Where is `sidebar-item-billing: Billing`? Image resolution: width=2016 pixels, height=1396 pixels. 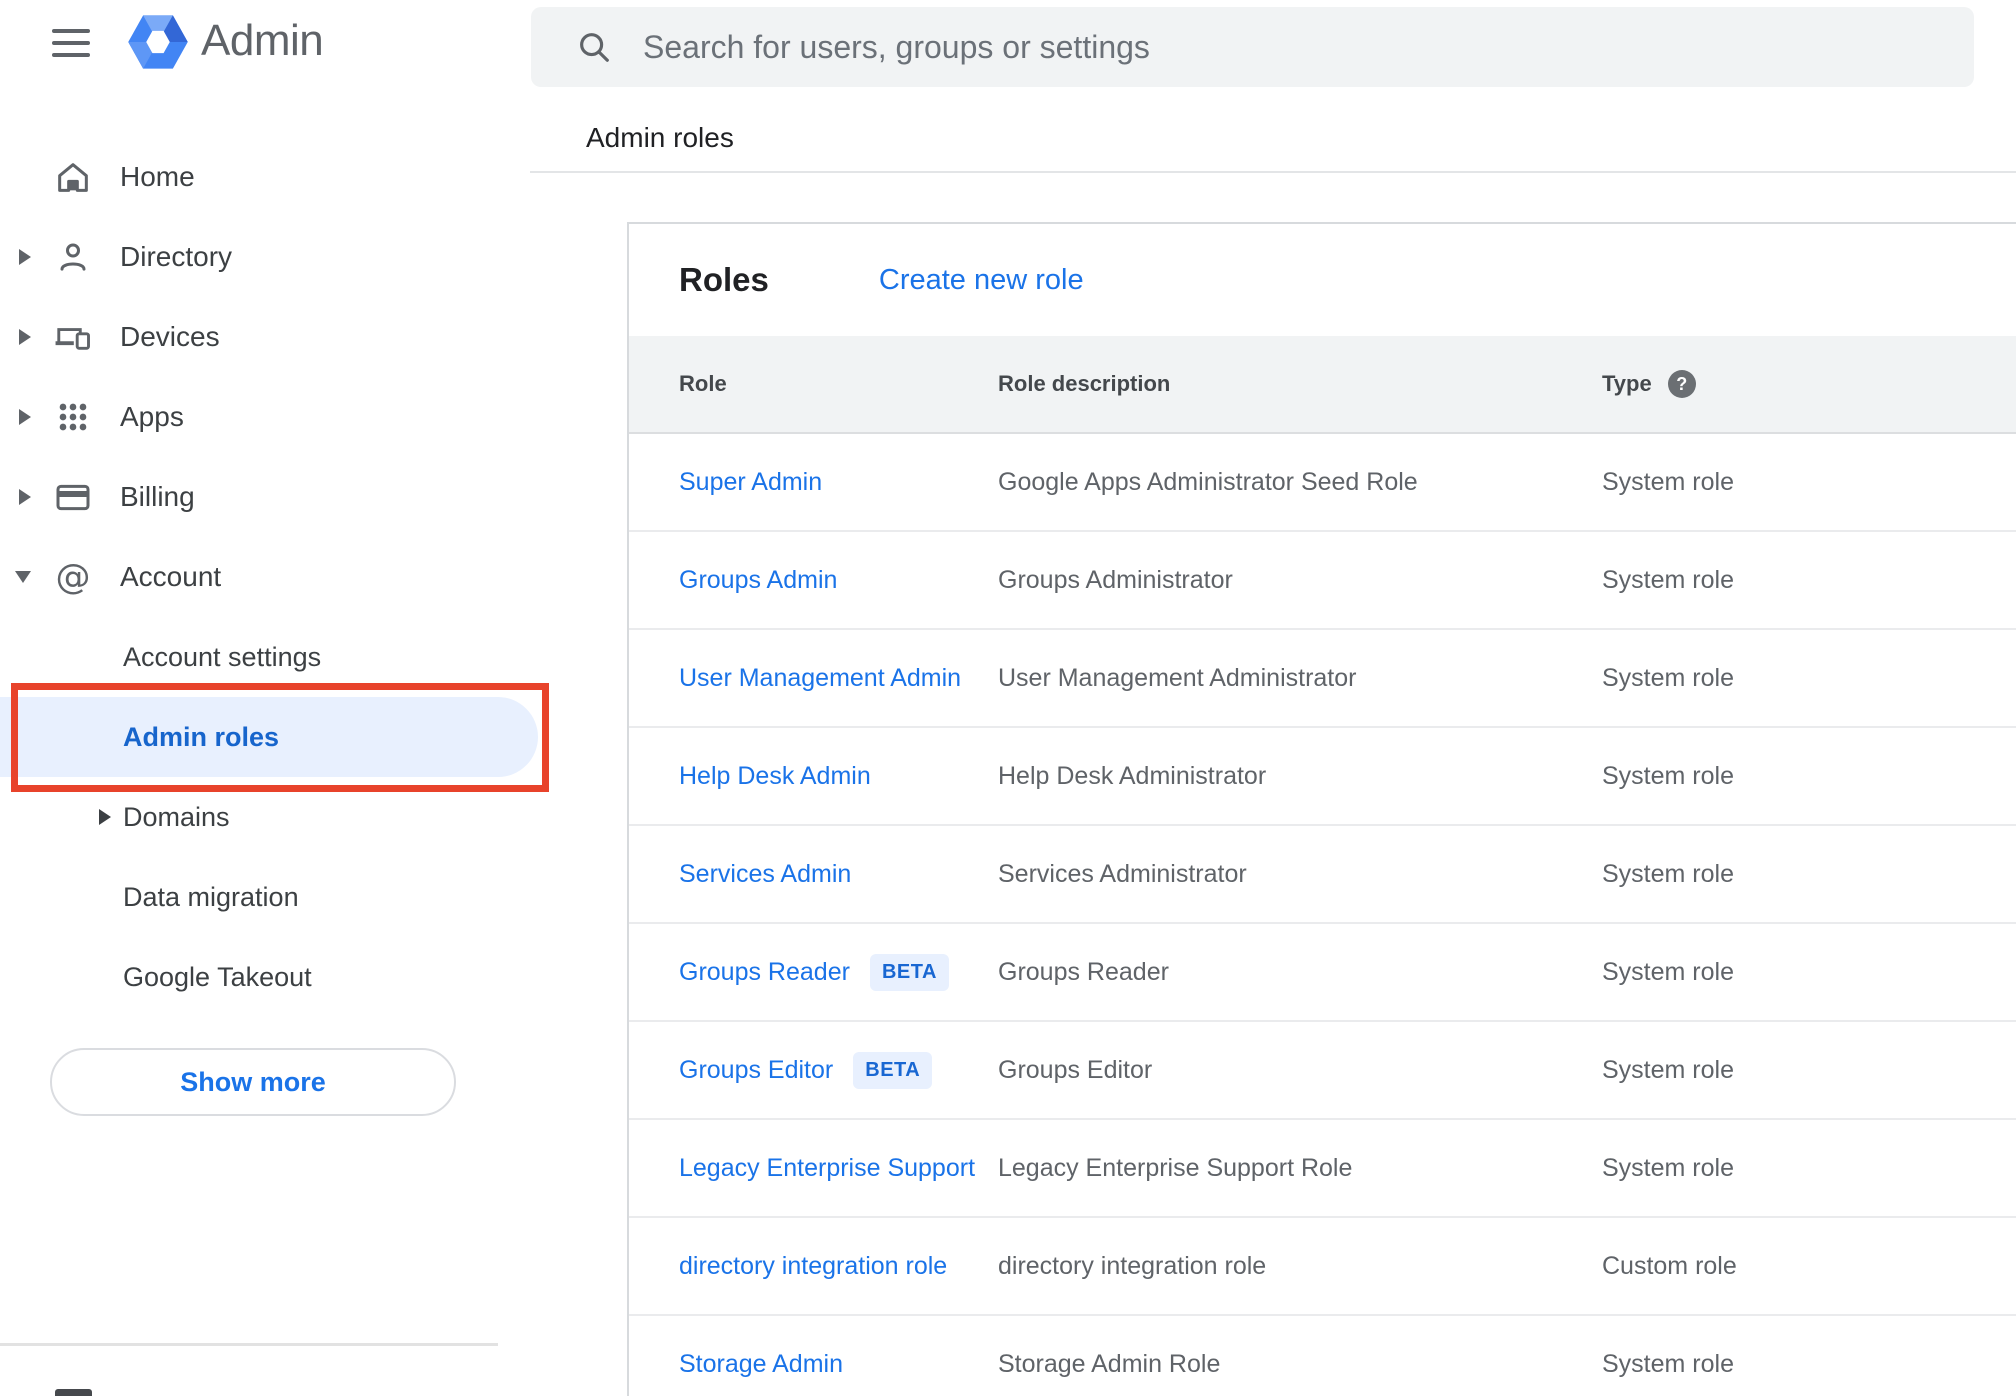 sidebar-item-billing: Billing is located at coordinates (97, 497).